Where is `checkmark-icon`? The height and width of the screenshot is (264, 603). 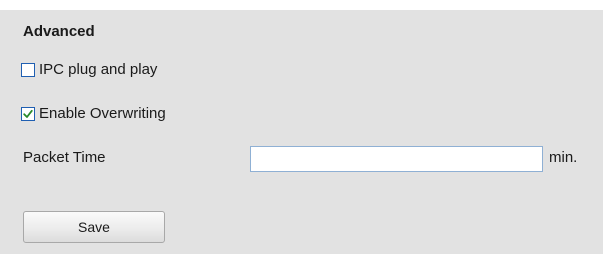
checkmark-icon is located at coordinates (28, 113).